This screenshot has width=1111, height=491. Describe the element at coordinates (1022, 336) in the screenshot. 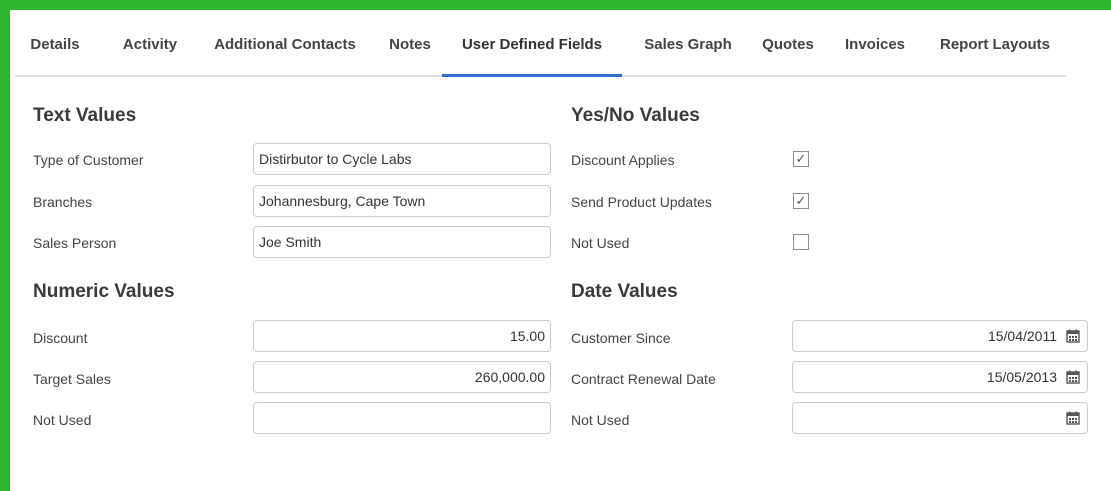

I see `customer-since-value: 15/04/2011` at that location.